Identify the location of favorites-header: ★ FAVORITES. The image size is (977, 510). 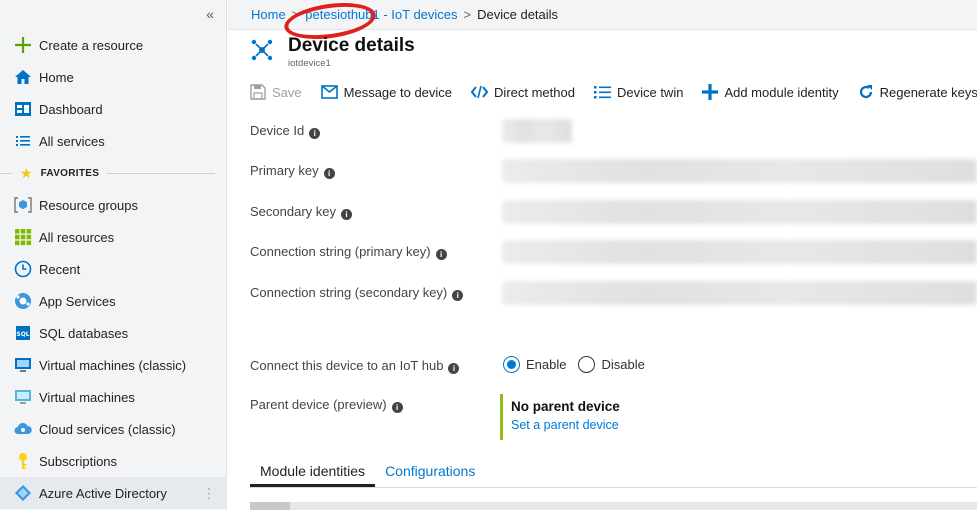
(113, 173).